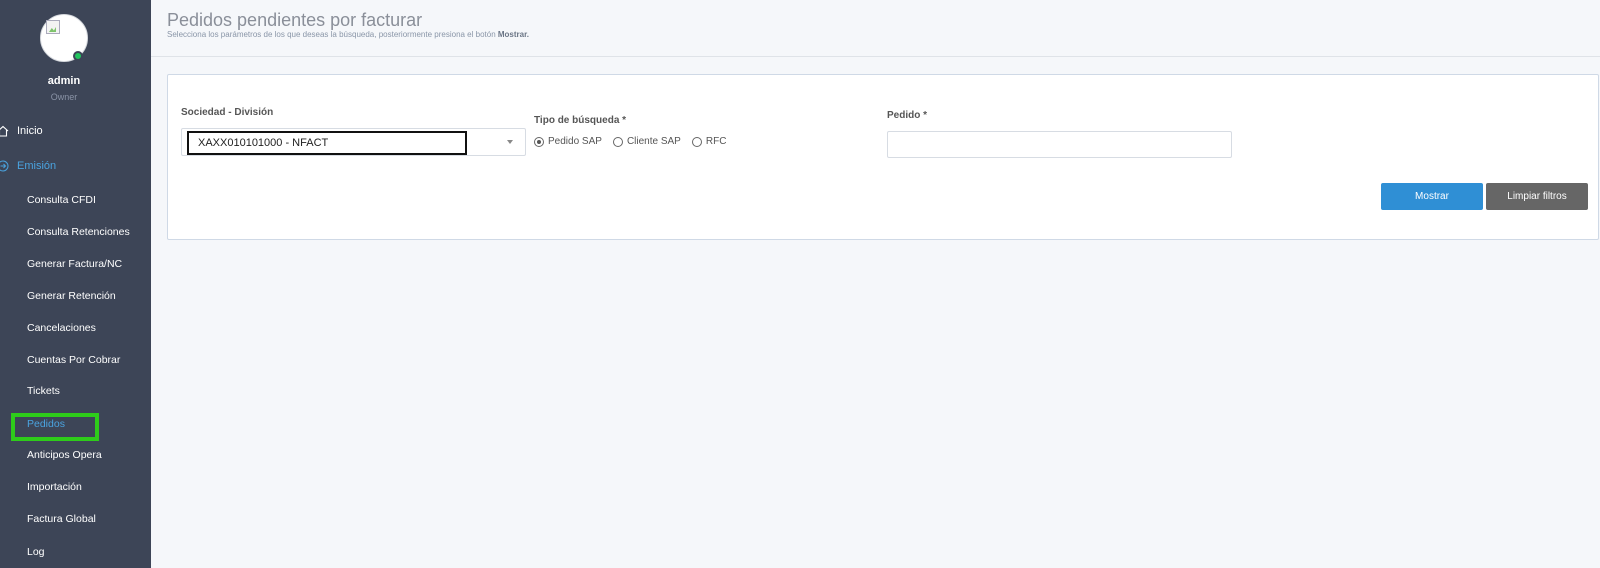 The width and height of the screenshot is (1600, 568). What do you see at coordinates (64, 97) in the screenshot?
I see `user-role: Owner` at bounding box center [64, 97].